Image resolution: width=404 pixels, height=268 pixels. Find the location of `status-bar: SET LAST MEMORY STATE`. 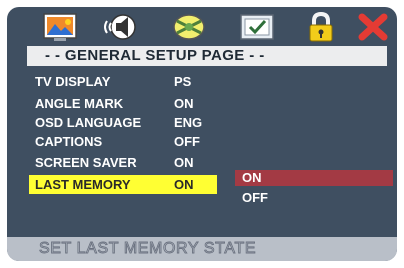

status-bar: SET LAST MEMORY STATE is located at coordinates (202, 249).